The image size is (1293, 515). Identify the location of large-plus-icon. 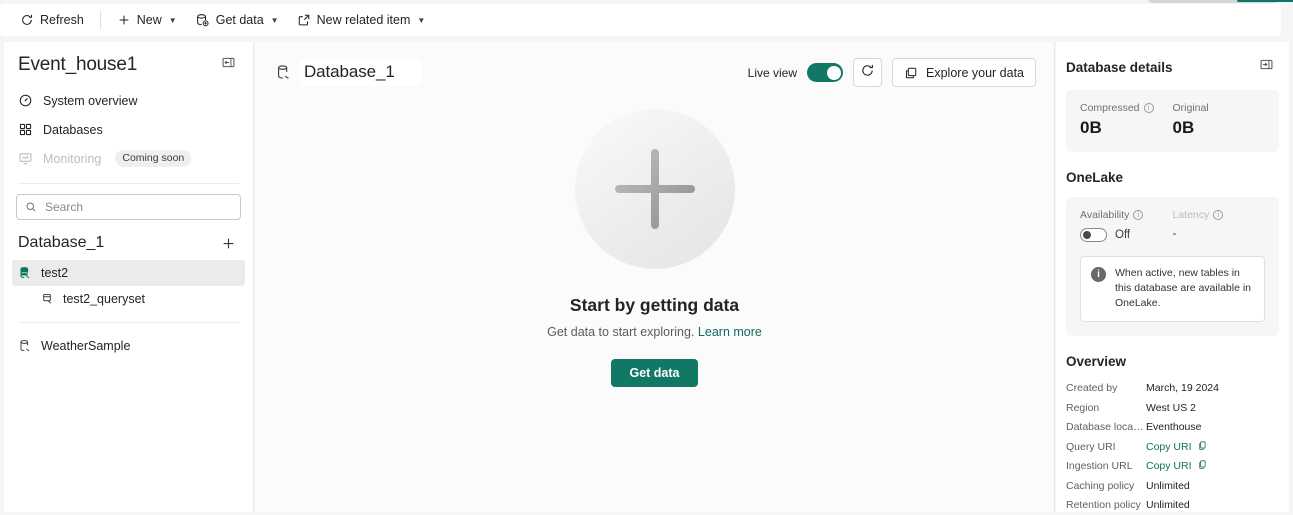
(654, 189).